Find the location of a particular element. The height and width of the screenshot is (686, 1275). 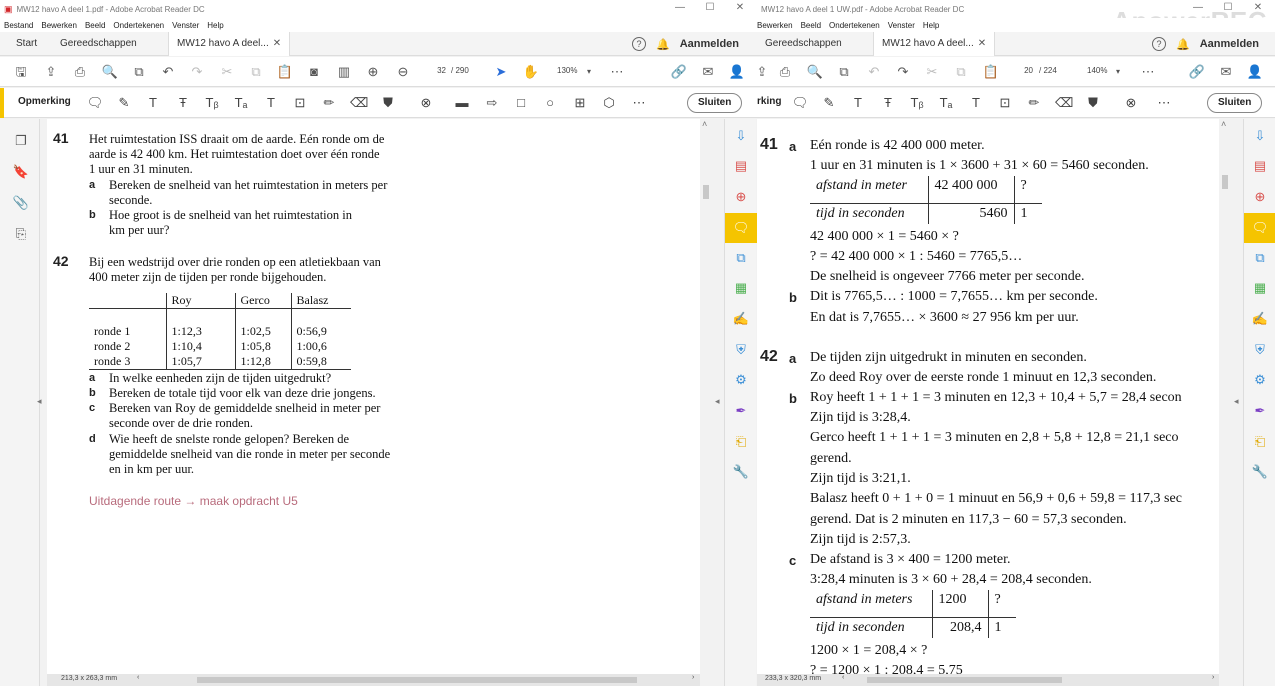

screenshot-icon: ◙ is located at coordinates (314, 72).